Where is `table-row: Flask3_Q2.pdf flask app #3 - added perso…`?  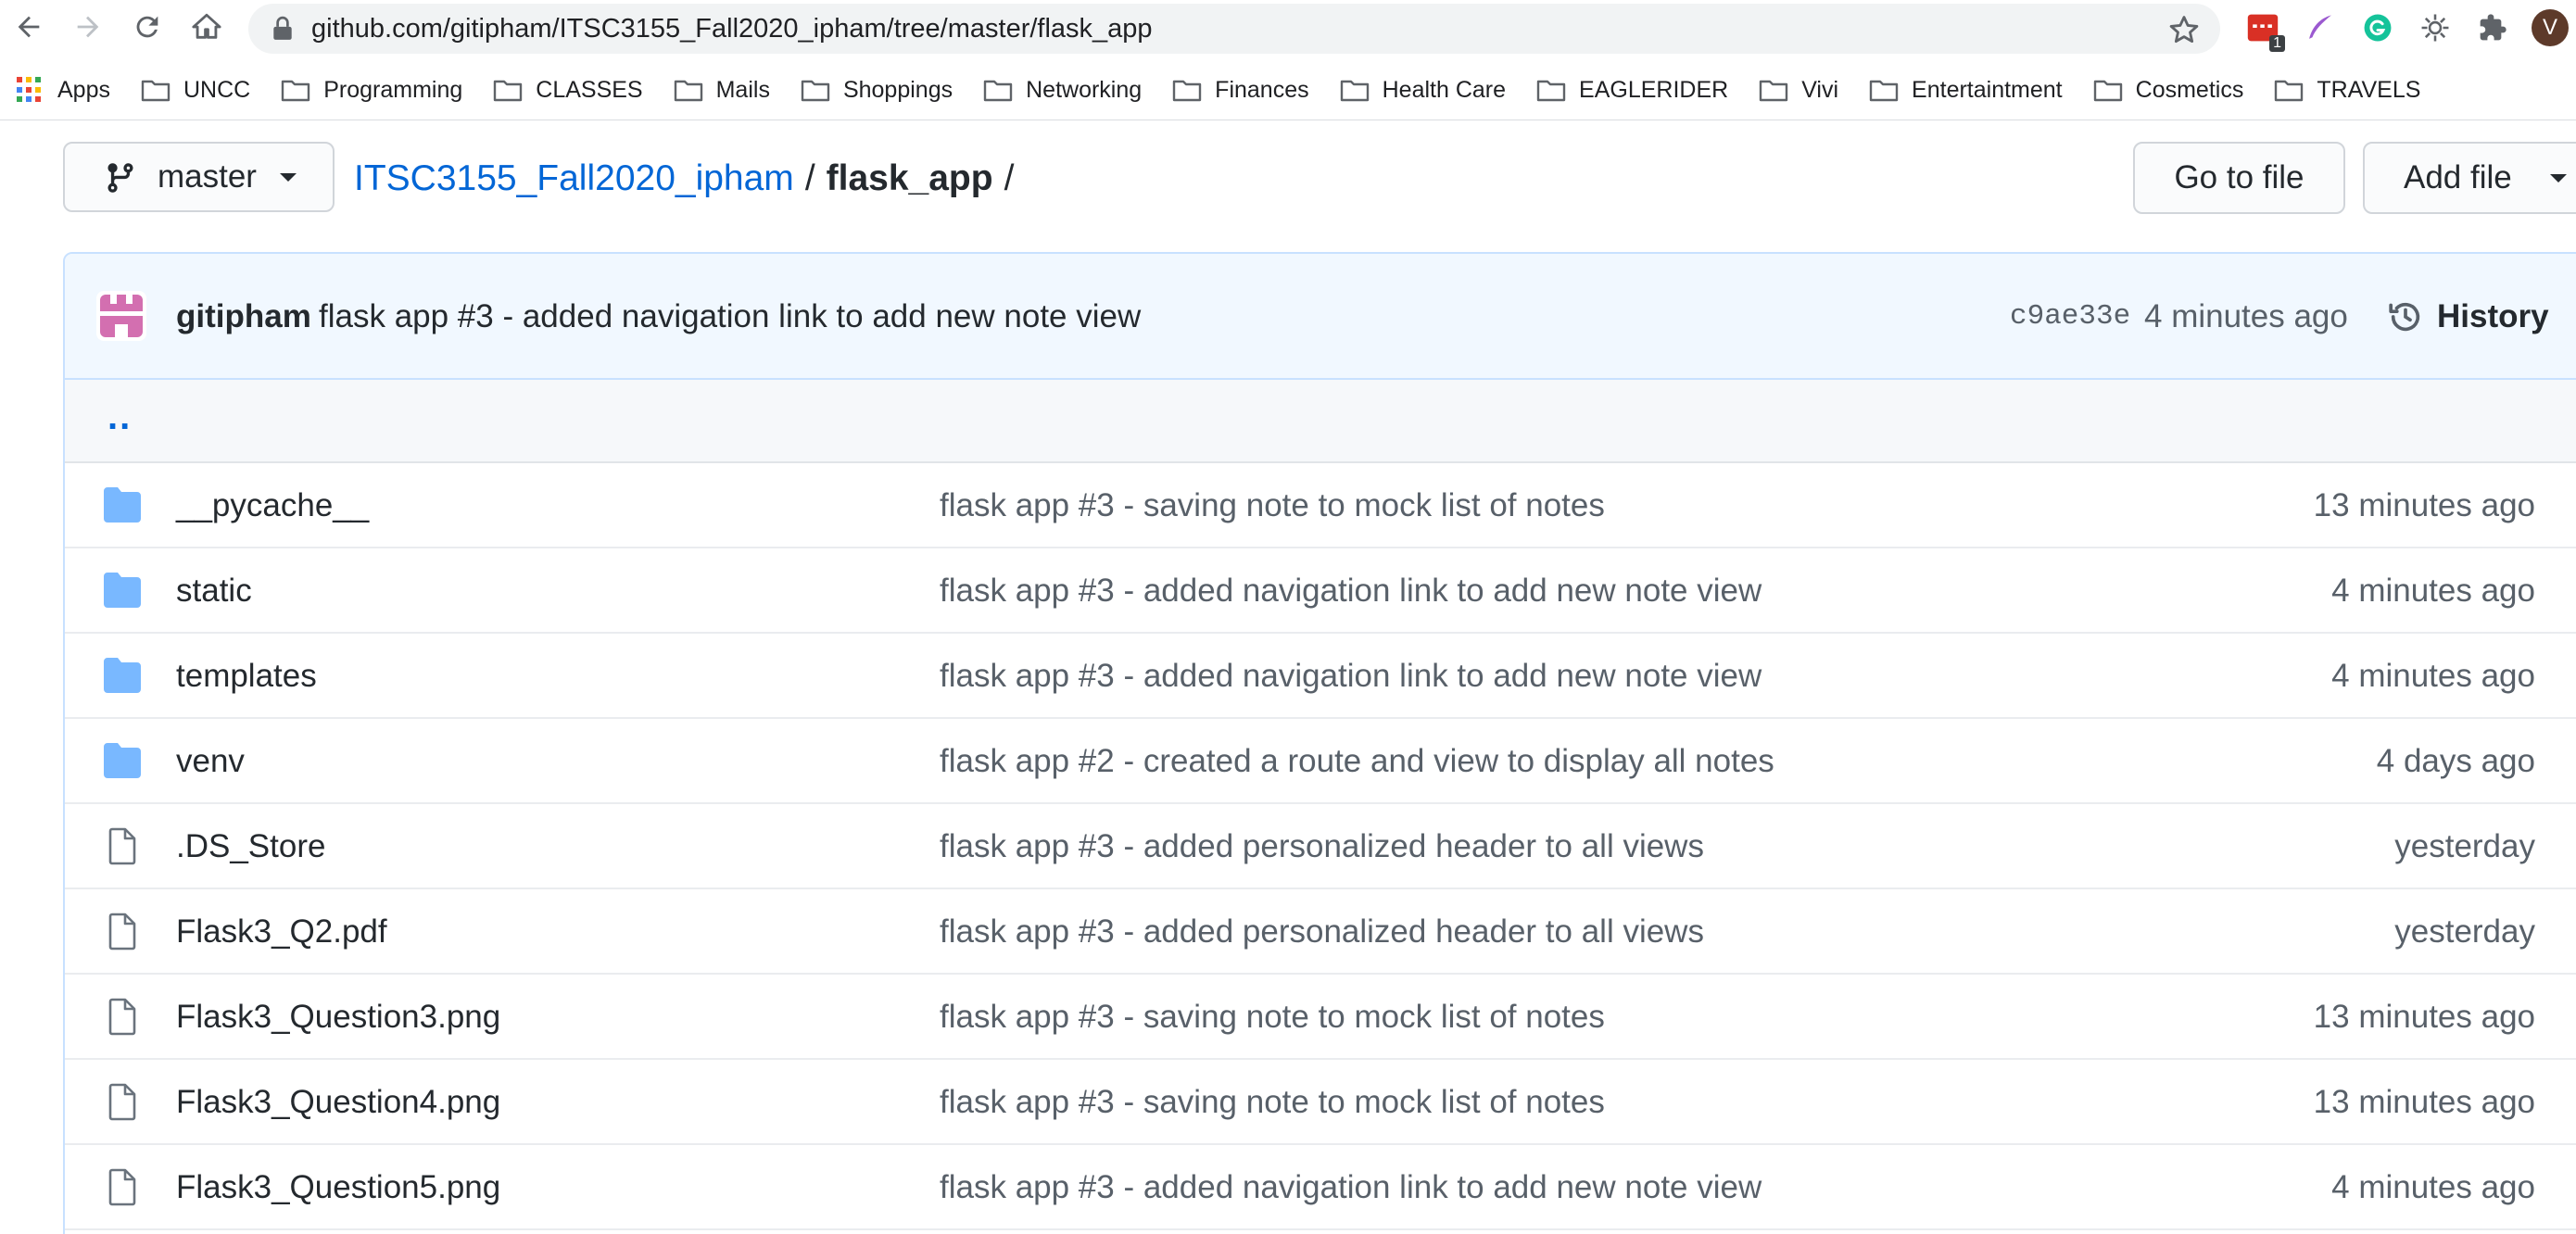
table-row: Flask3_Q2.pdf flask app #3 - added perso… is located at coordinates (1320, 932).